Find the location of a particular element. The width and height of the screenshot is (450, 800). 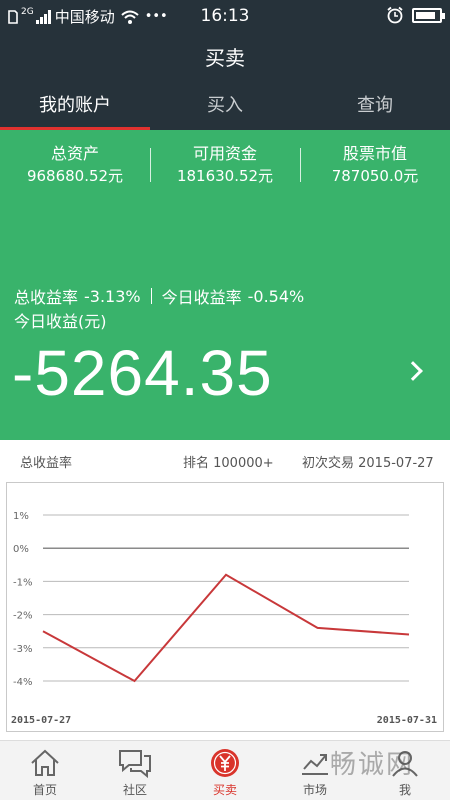

user-icon is located at coordinates (405, 764).